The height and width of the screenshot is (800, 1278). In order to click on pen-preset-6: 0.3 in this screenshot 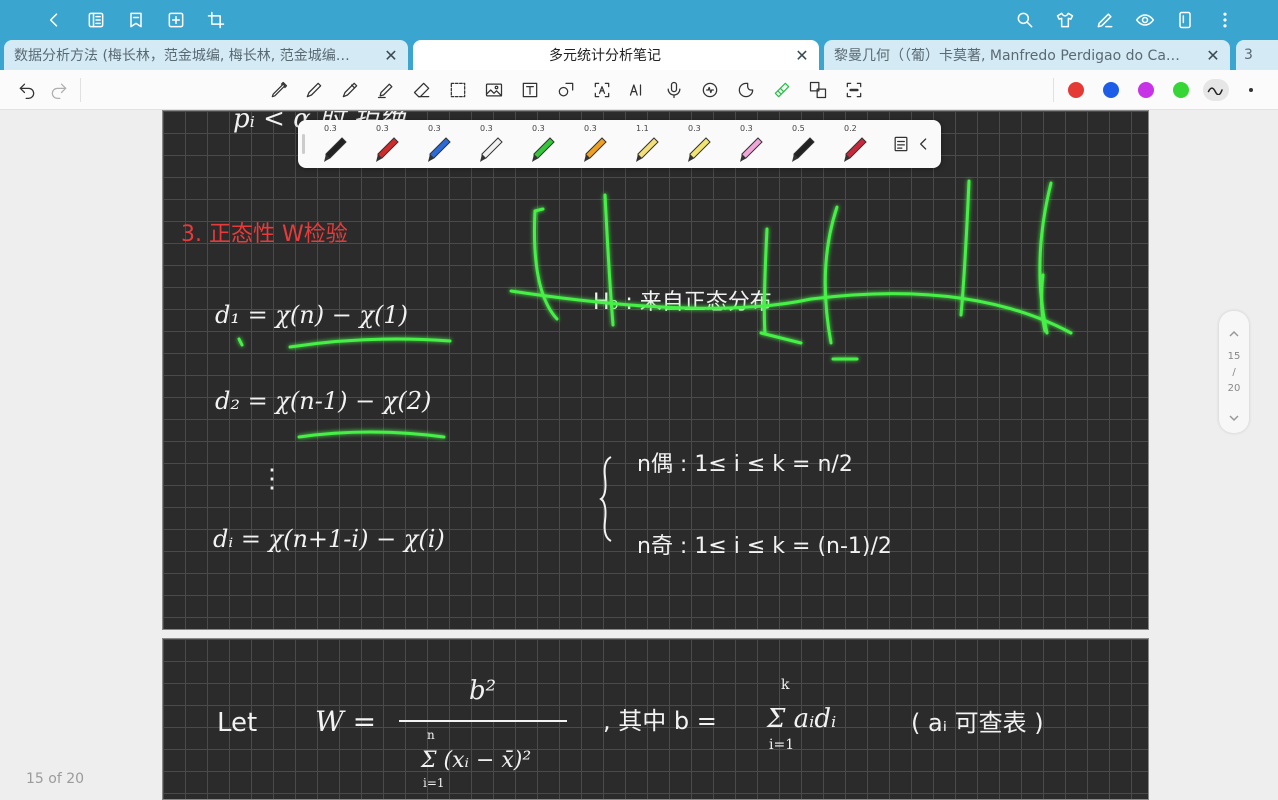, I will do `click(595, 144)`.